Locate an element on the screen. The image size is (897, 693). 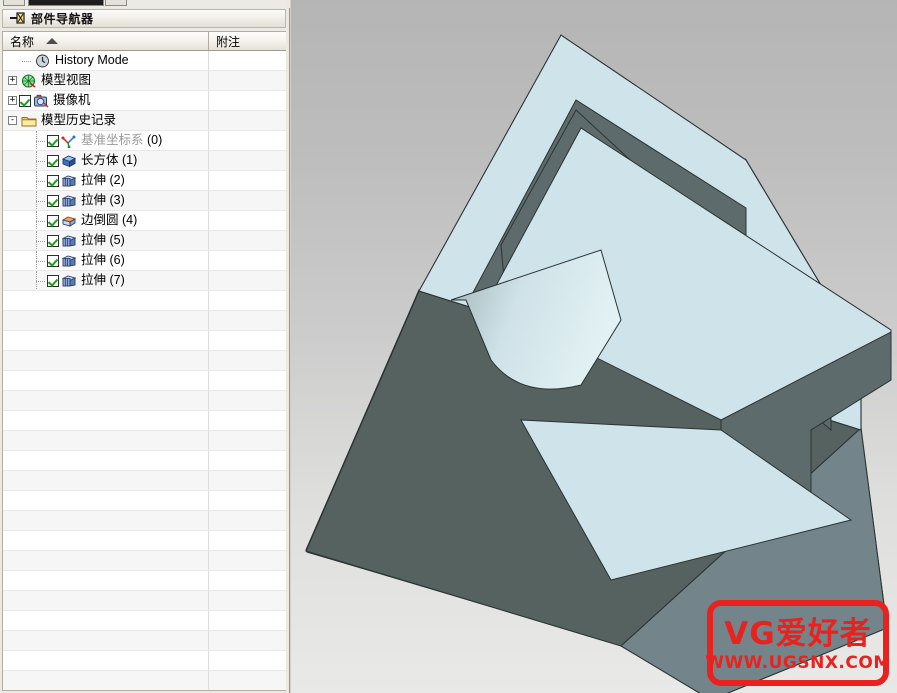
tree-row: - 模型历史记录 is located at coordinates (144, 121).